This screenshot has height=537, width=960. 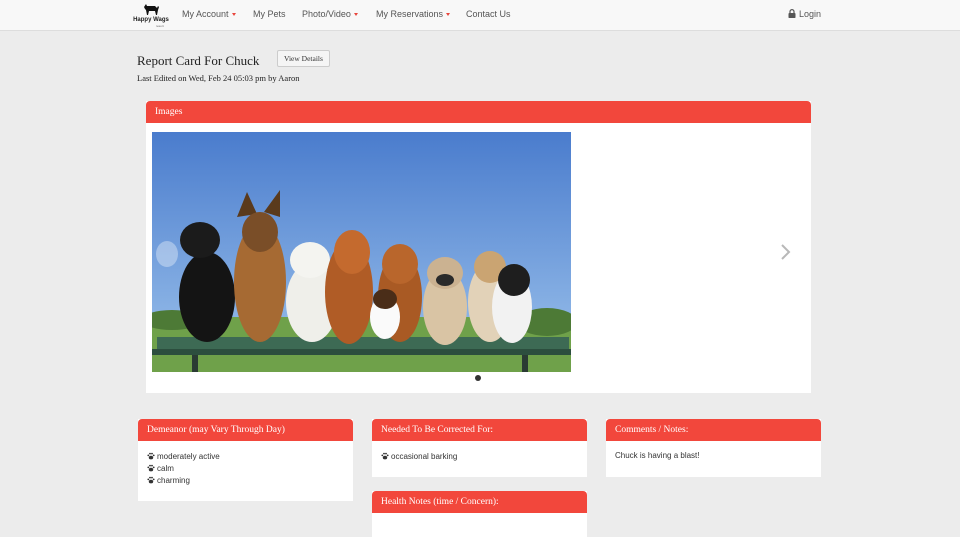 I want to click on corrections-list: occasional barking, so click(x=479, y=457).